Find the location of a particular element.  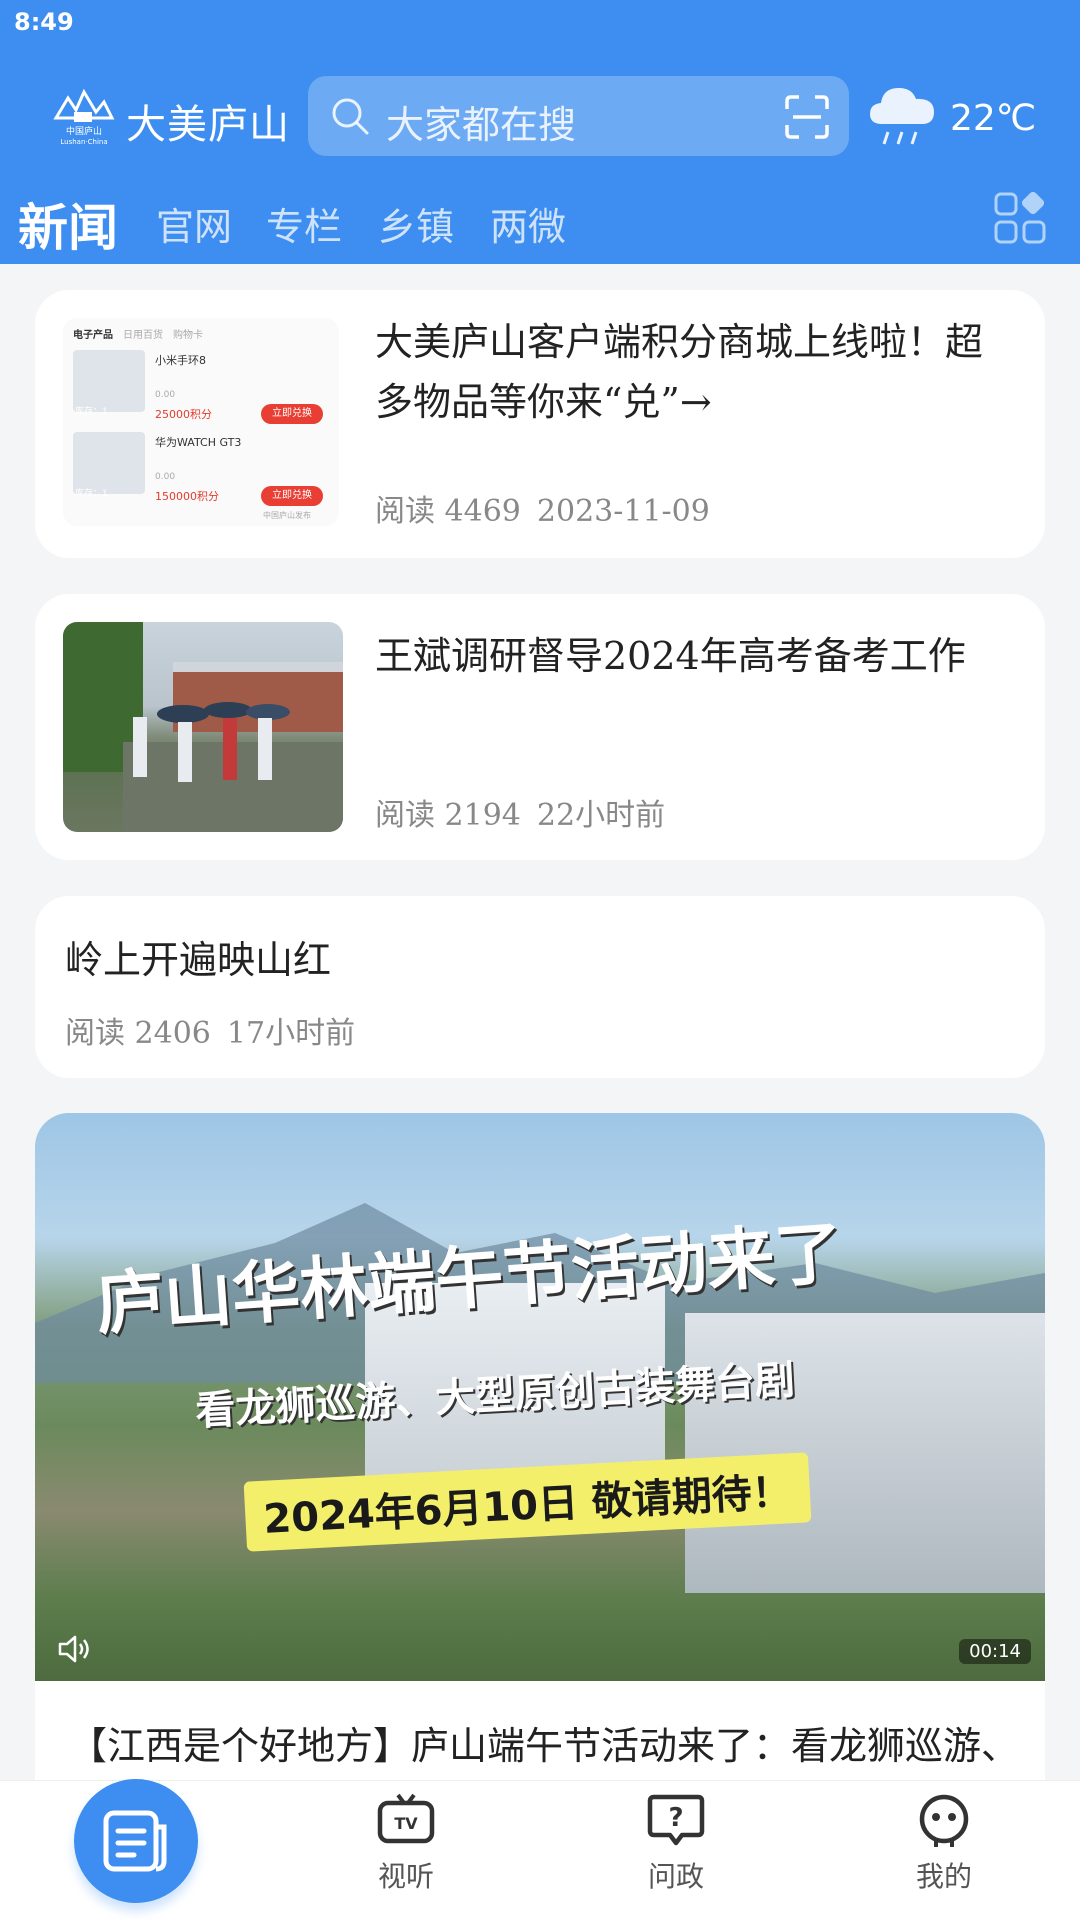

tab-weibo-wechat: 两微 is located at coordinates (528, 223).